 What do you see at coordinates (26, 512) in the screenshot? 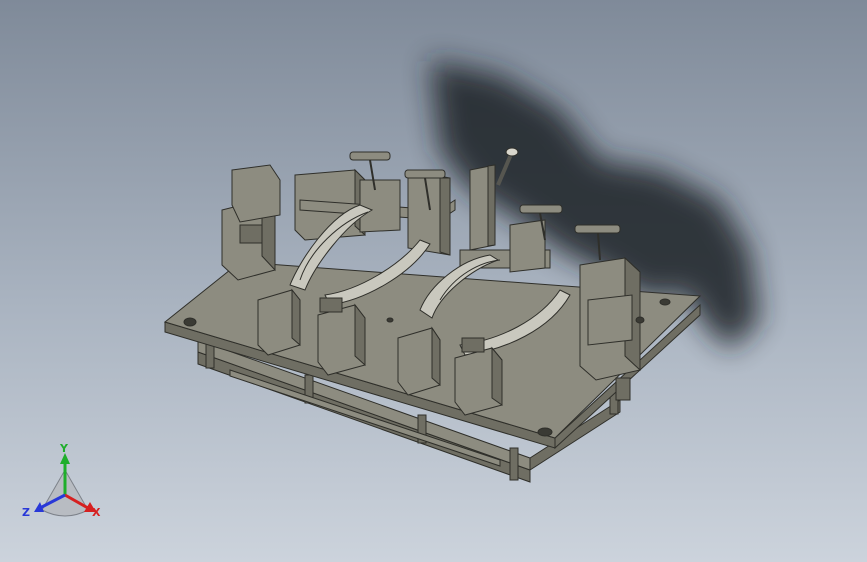
I see `z-axis-label: Z` at bounding box center [26, 512].